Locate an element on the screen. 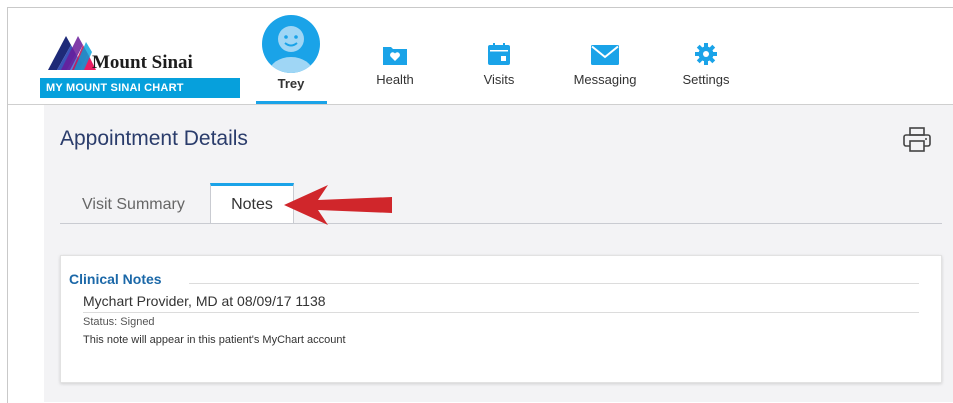 This screenshot has width=953, height=403. nav-item-visits: Visits is located at coordinates (499, 62).